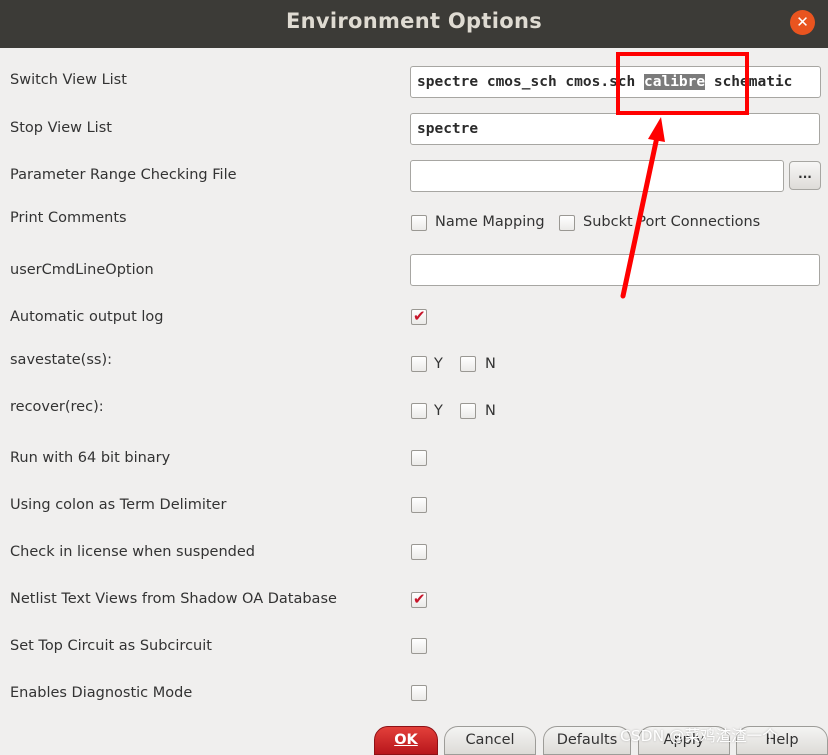 This screenshot has height=755, width=828. What do you see at coordinates (699, 736) in the screenshot?
I see `watermark-text: CSDN @菜鸡渣渣一个` at bounding box center [699, 736].